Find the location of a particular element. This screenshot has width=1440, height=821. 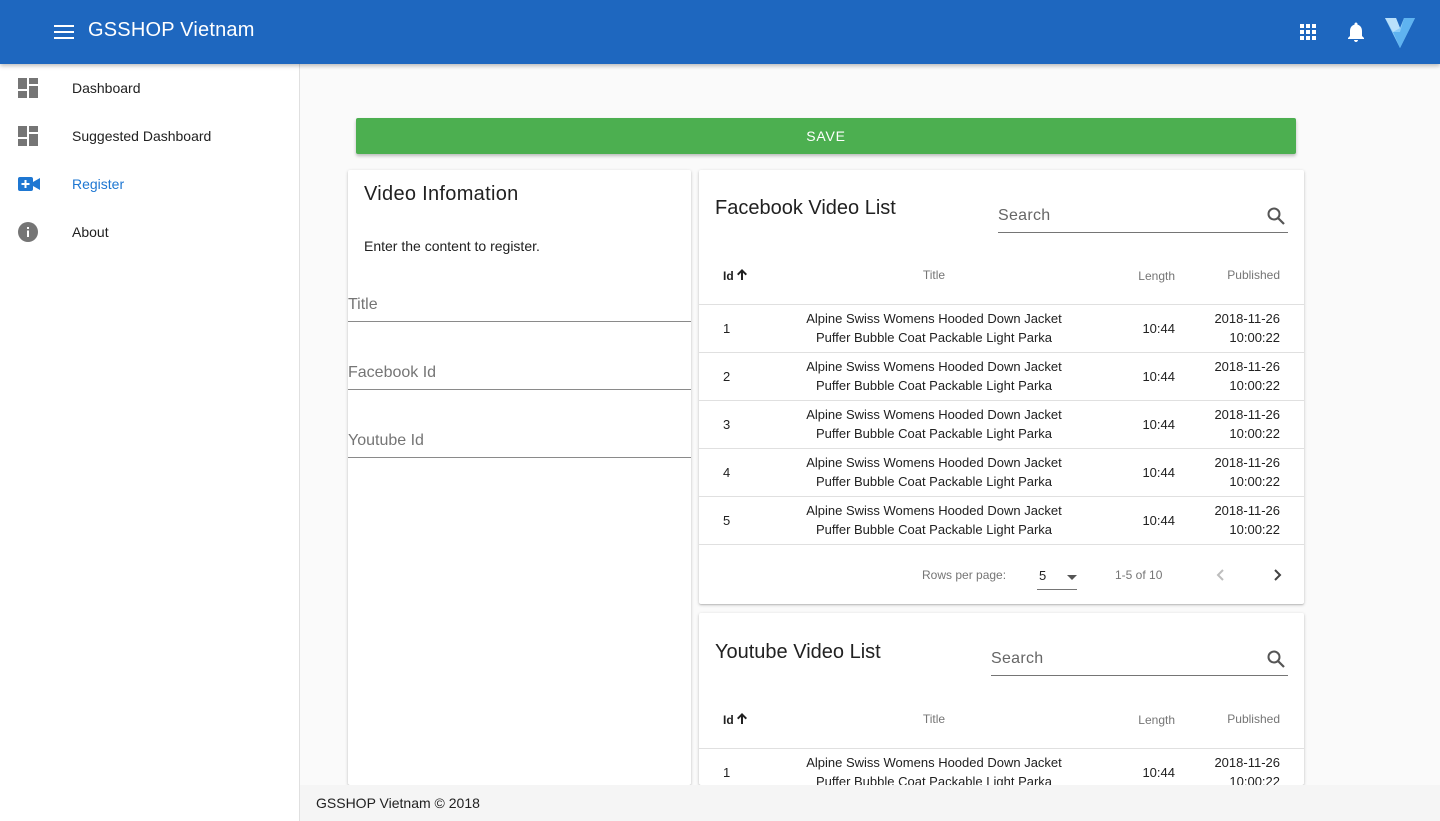

footer: GSSHOP Vietnam © 2018 is located at coordinates (870, 803).